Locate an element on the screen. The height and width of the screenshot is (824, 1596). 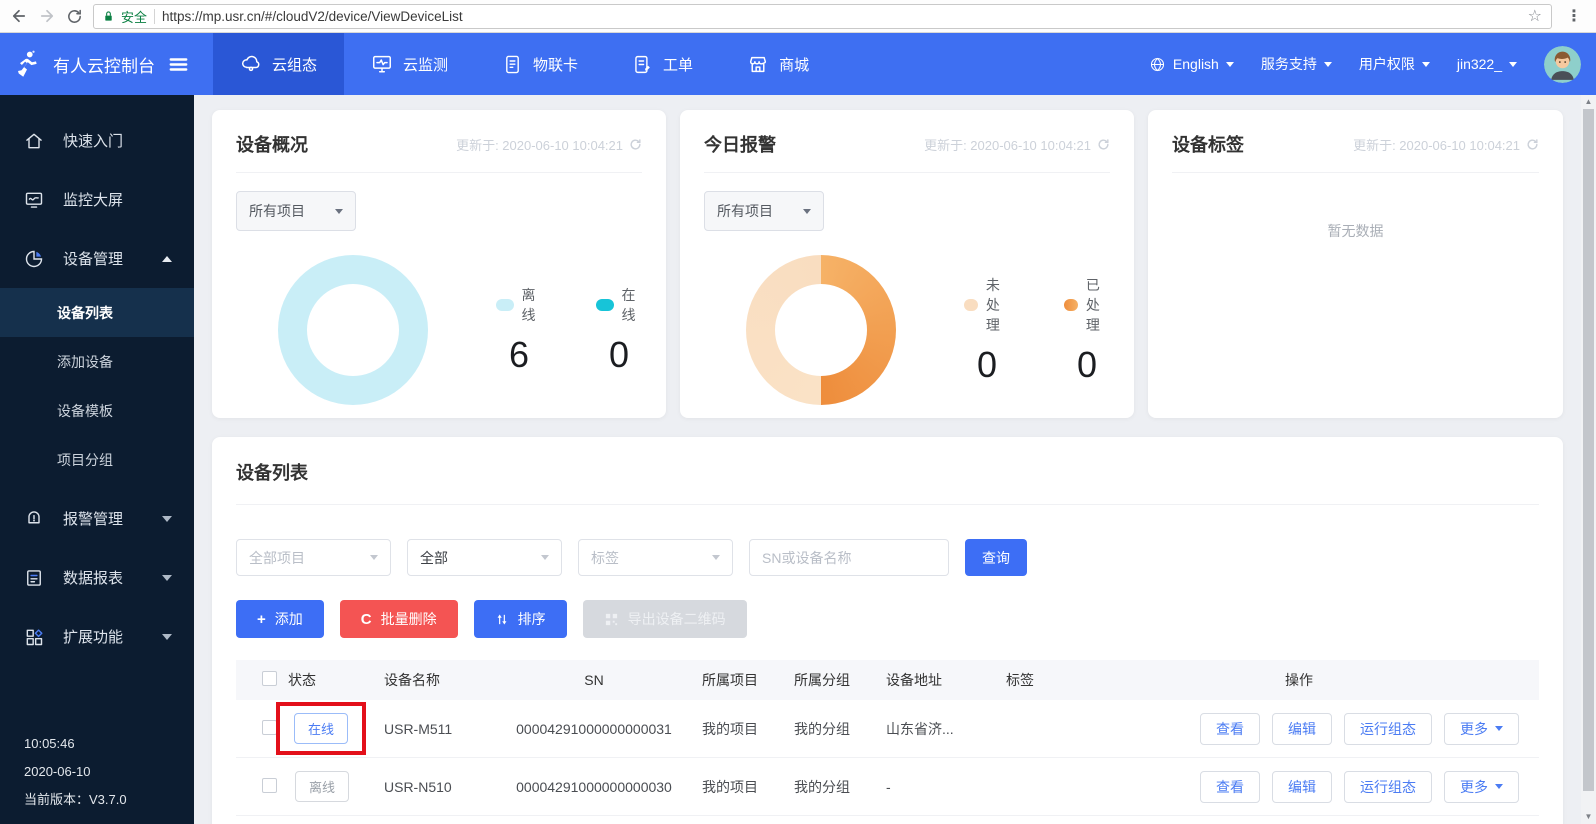
clear-icon: C is located at coordinates (366, 619).